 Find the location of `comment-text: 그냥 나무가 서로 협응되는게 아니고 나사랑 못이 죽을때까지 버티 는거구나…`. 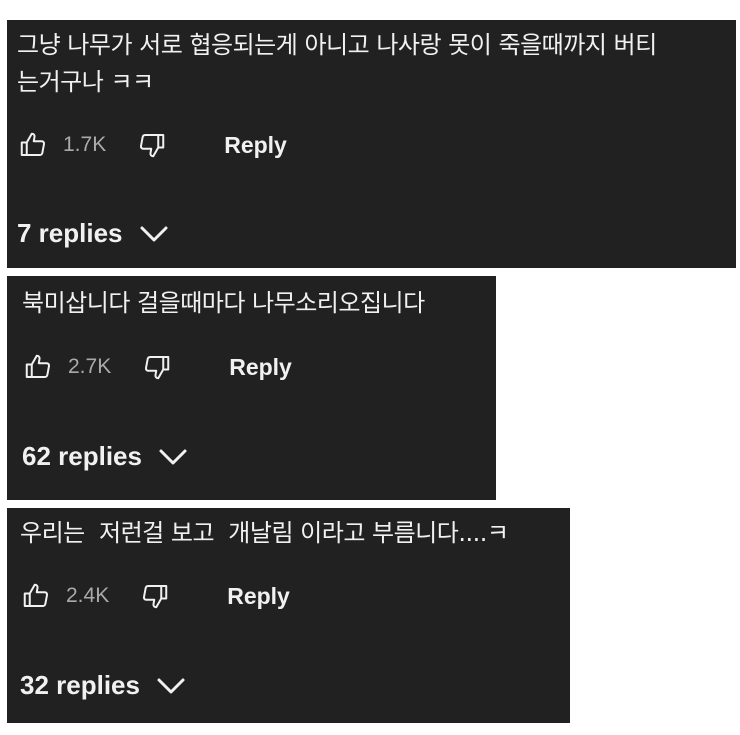

comment-text: 그냥 나무가 서로 협응되는게 아니고 나사랑 못이 죽을때까지 버티 는거구나… is located at coordinates (337, 63).